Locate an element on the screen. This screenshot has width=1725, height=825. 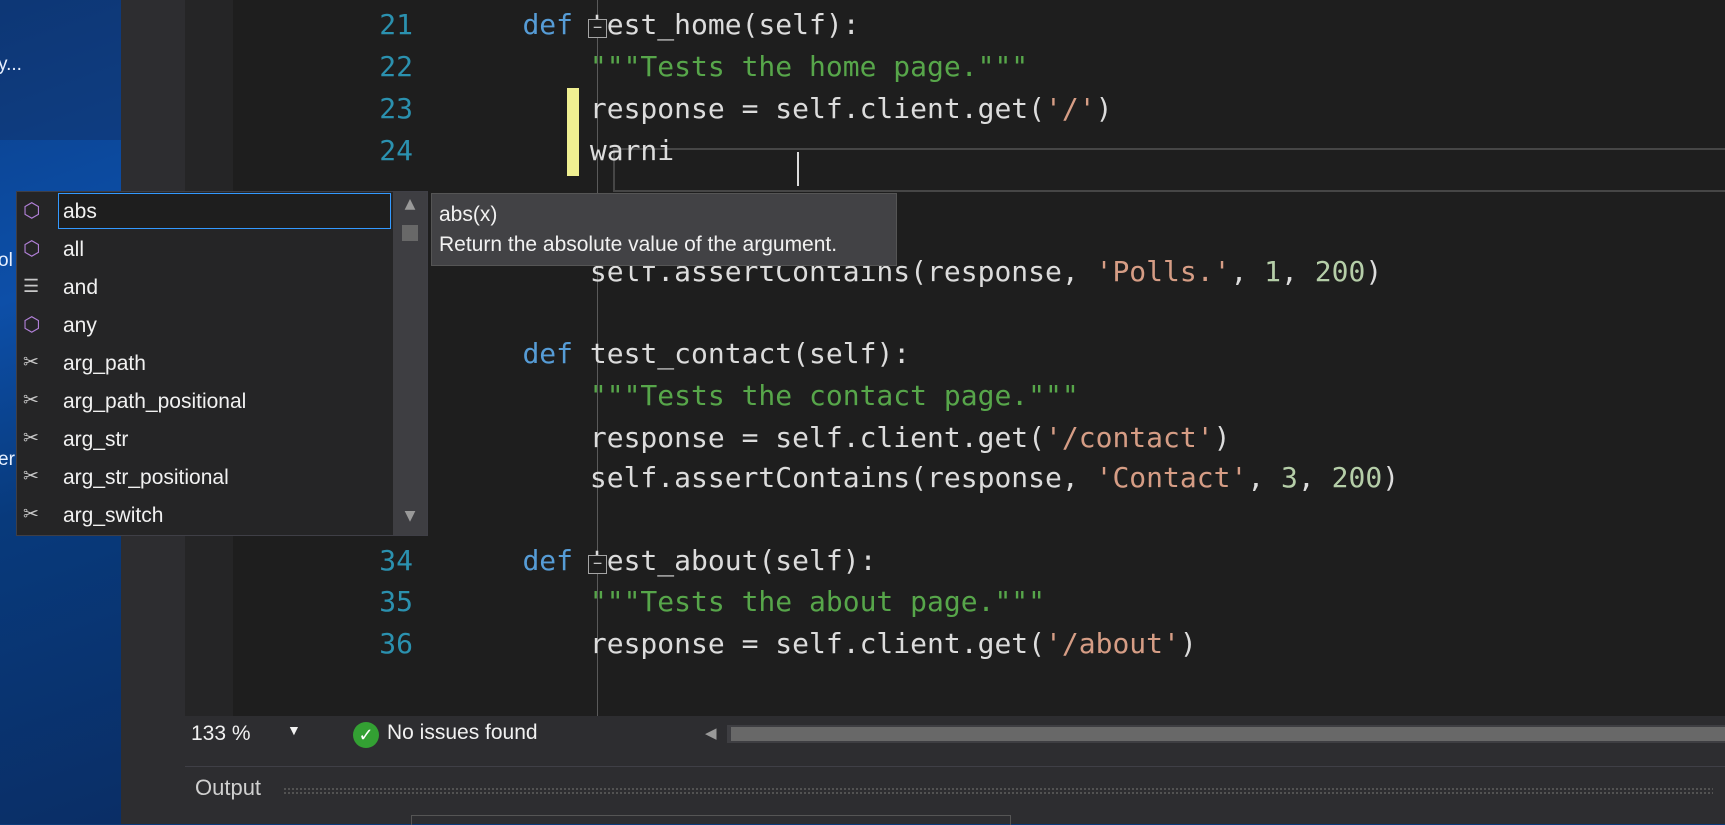
current-line-highlight is located at coordinates (1169, 170).